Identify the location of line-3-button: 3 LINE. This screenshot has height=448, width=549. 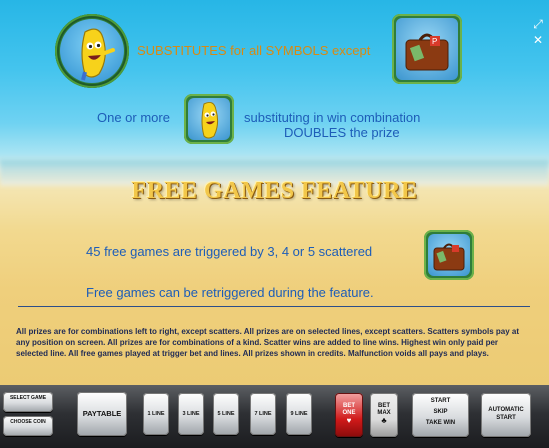
(191, 414).